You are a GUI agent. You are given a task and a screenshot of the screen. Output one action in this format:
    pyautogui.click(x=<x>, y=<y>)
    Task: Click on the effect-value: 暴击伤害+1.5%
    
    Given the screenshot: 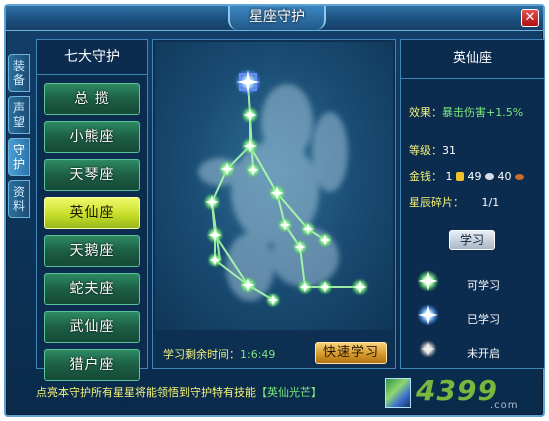 What is the action you would take?
    pyautogui.click(x=483, y=112)
    